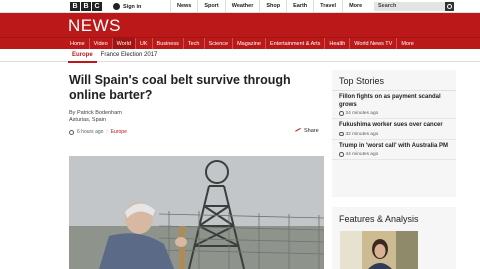 This screenshot has width=480, height=269. What do you see at coordinates (87, 120) in the screenshot?
I see `author-location: Asturias, Spain` at bounding box center [87, 120].